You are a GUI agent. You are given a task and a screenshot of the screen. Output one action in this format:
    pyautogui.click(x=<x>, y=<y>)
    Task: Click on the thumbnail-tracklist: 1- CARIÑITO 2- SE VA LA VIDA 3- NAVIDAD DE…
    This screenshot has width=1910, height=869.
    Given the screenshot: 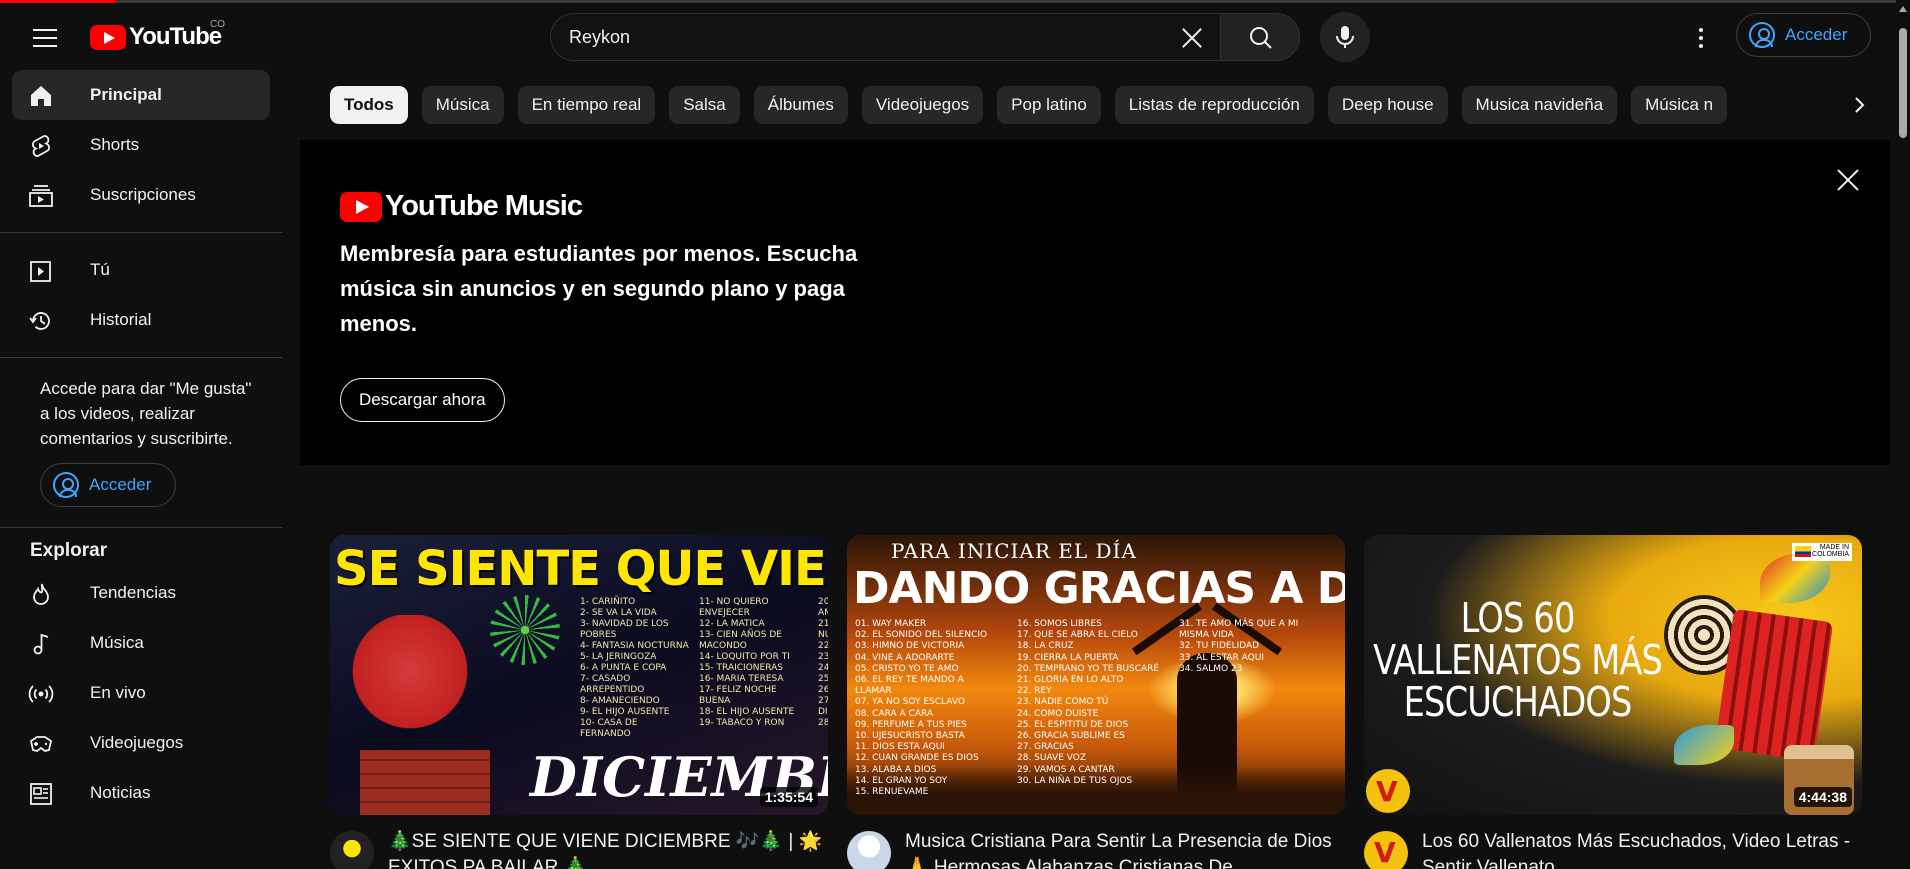 What is the action you would take?
    pyautogui.click(x=704, y=672)
    